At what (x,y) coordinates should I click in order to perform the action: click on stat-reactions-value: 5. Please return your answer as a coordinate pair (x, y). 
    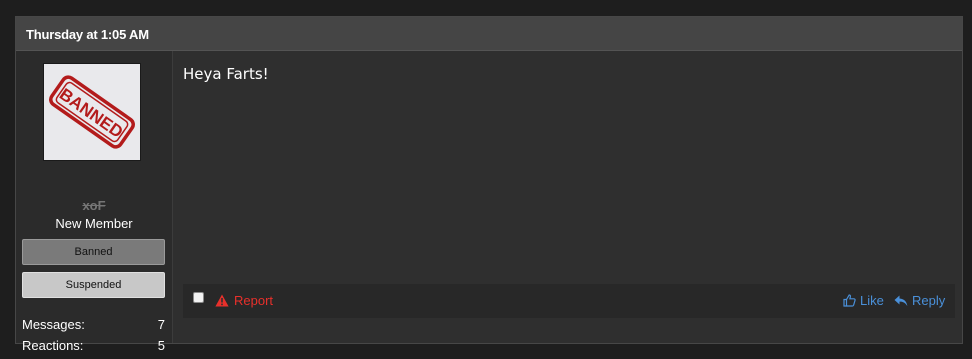
    Looking at the image, I should click on (161, 345).